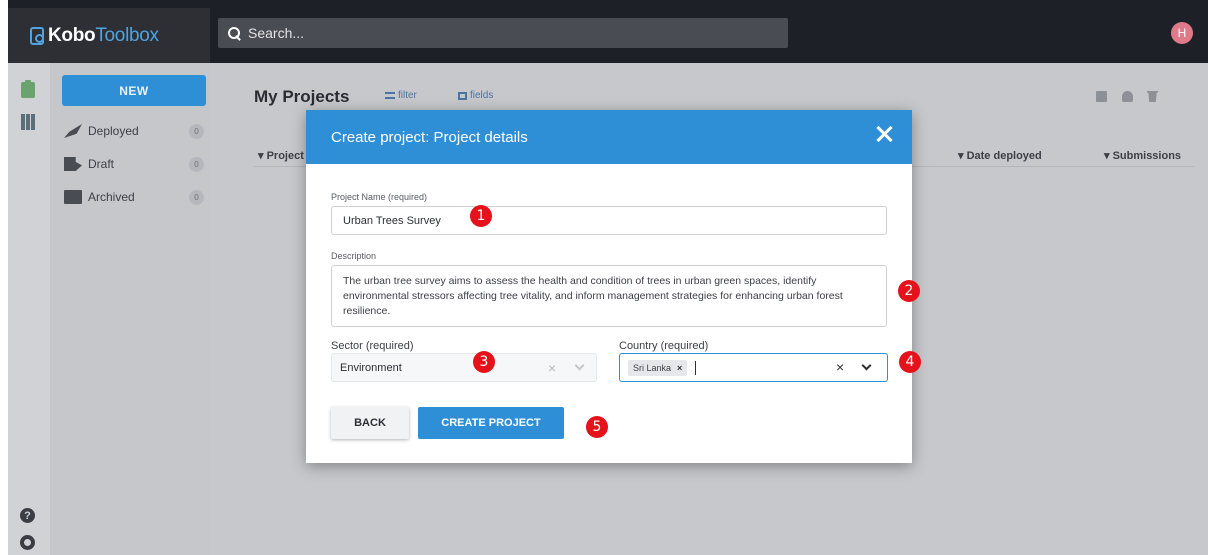 The height and width of the screenshot is (555, 1208). Describe the element at coordinates (664, 346) in the screenshot. I see `country-label: Country (required)` at that location.